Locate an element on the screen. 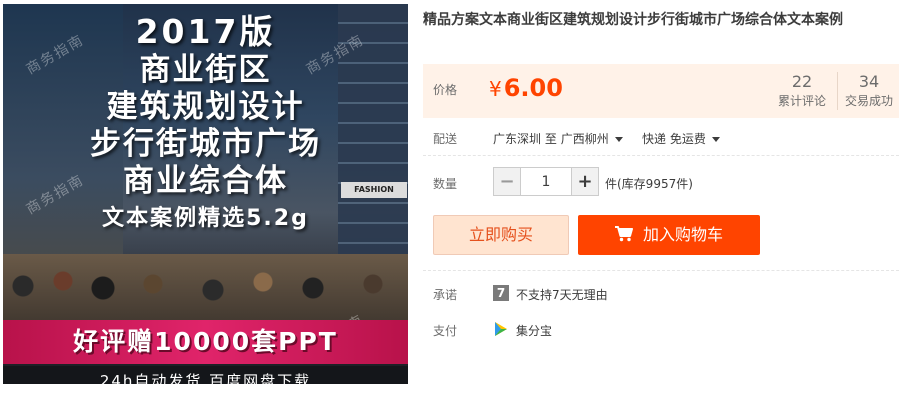  shipping-method-dropdown: 快递 免运费 is located at coordinates (681, 138).